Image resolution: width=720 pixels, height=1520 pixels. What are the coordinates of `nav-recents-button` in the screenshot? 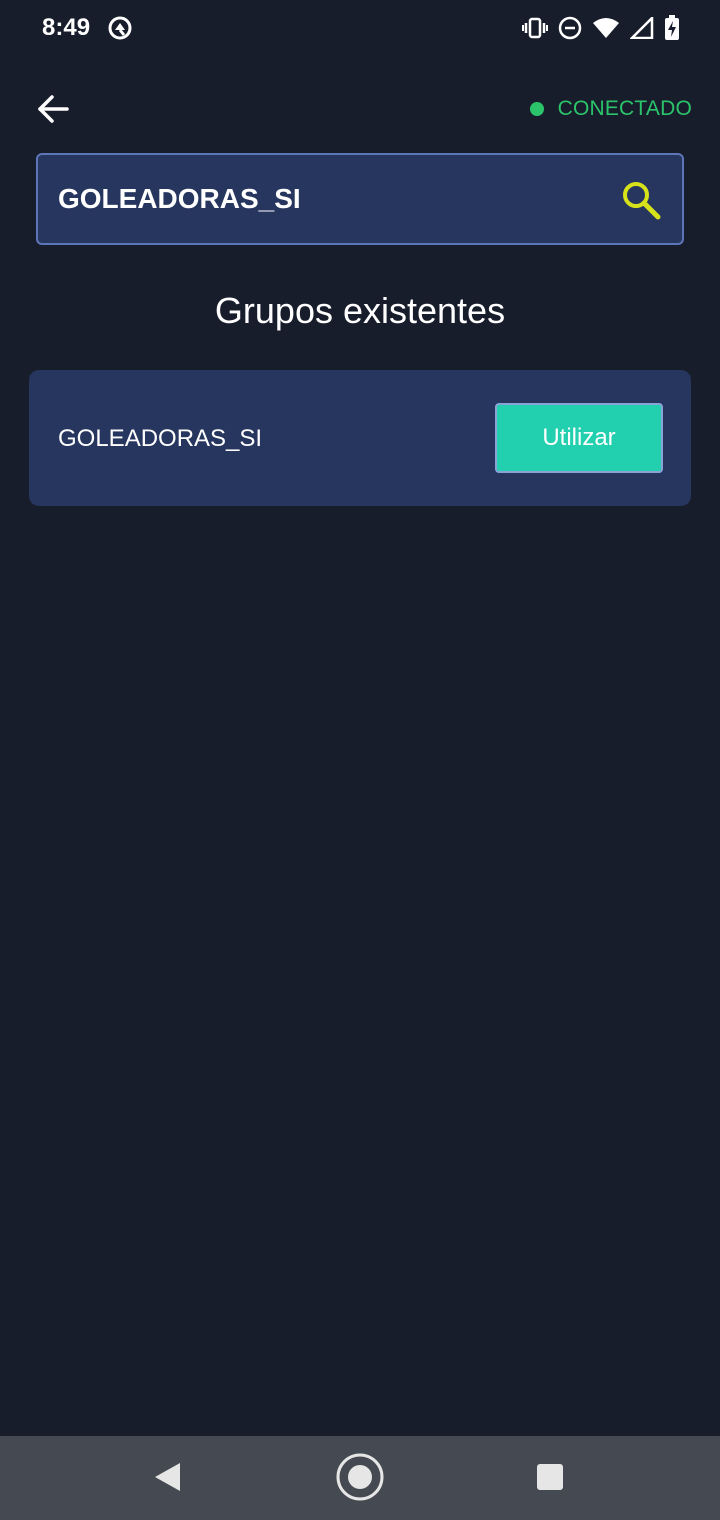 It's located at (550, 1479).